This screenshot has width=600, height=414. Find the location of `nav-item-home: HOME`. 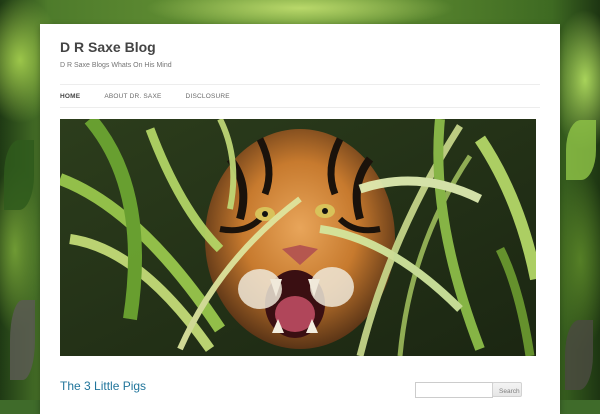

nav-item-home: HOME is located at coordinates (70, 96).